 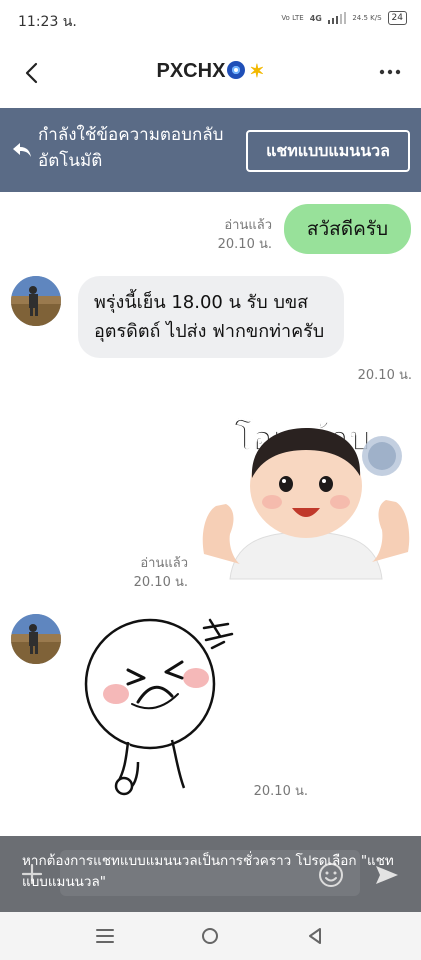 I want to click on recent-apps-icon, so click(x=105, y=936).